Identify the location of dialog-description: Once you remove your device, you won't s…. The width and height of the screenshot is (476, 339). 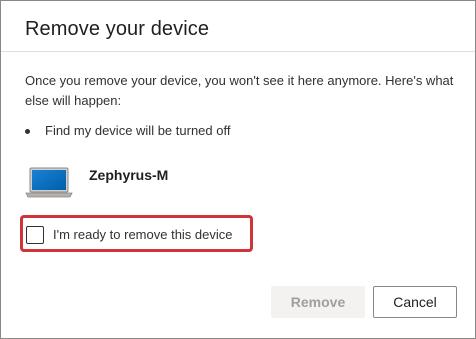
(239, 90).